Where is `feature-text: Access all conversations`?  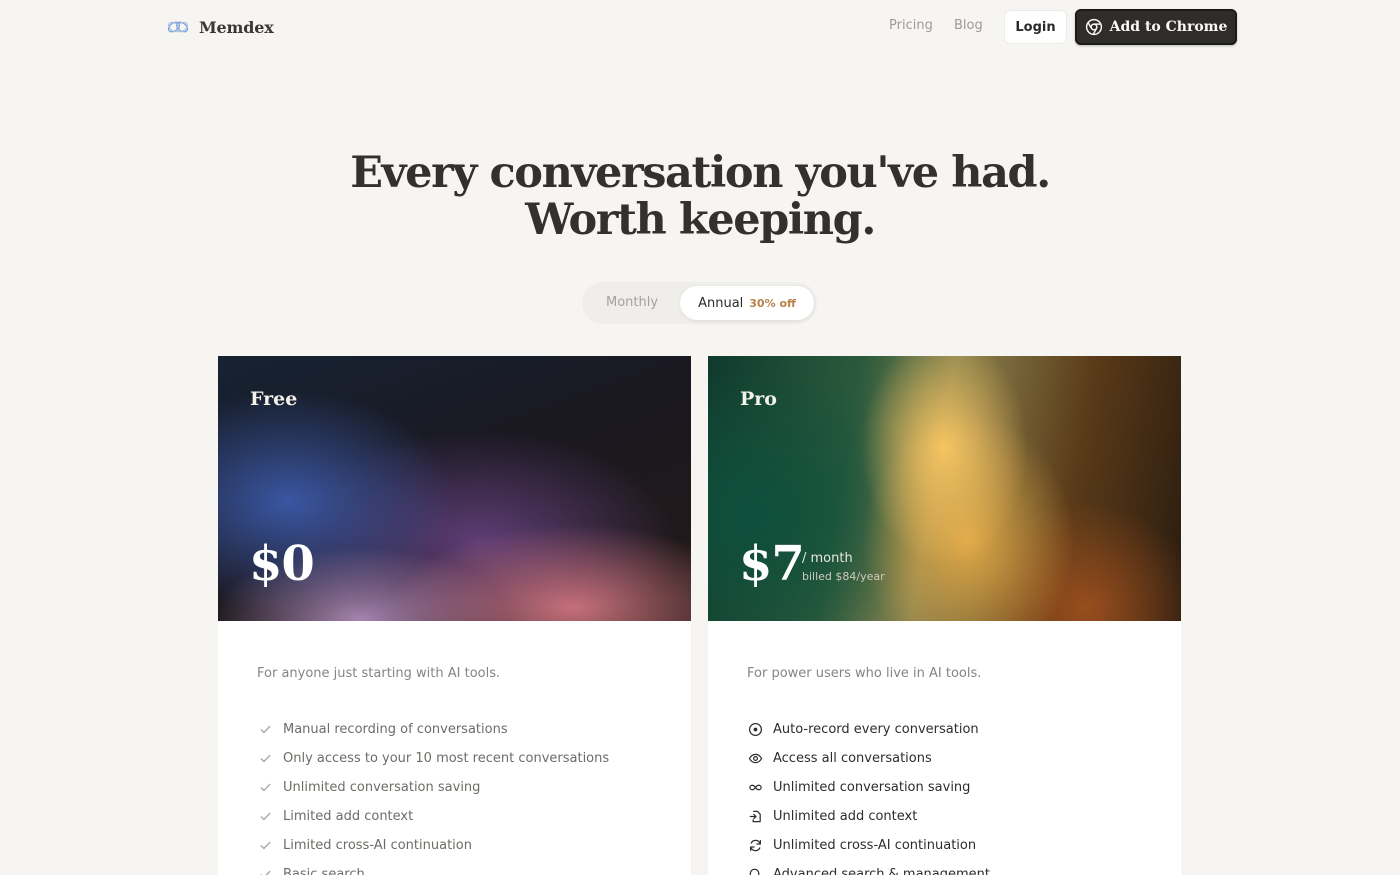
feature-text: Access all conversations is located at coordinates (852, 758).